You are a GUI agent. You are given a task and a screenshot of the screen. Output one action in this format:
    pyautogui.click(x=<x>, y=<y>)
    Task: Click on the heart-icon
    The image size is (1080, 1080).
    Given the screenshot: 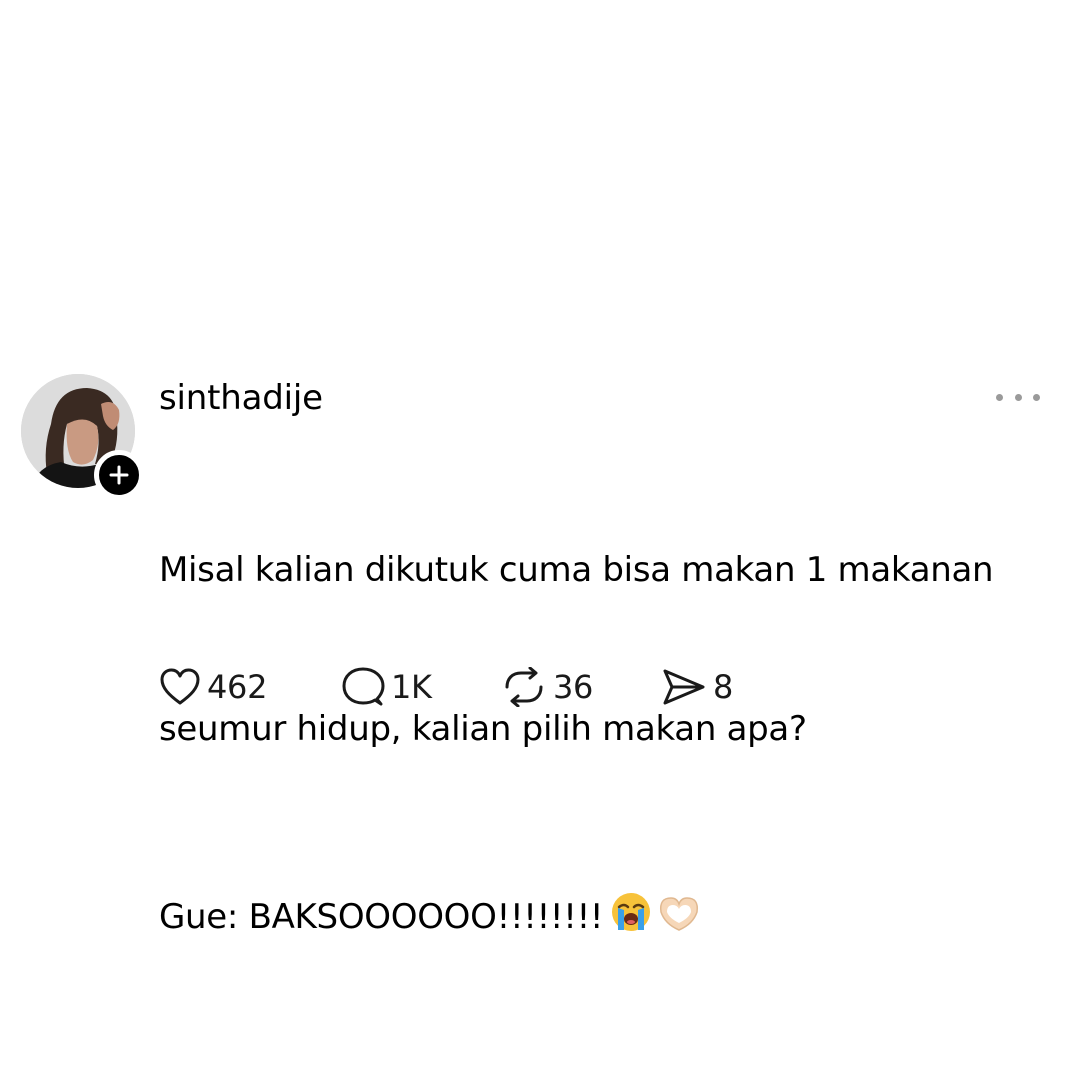 What is the action you would take?
    pyautogui.click(x=180, y=686)
    